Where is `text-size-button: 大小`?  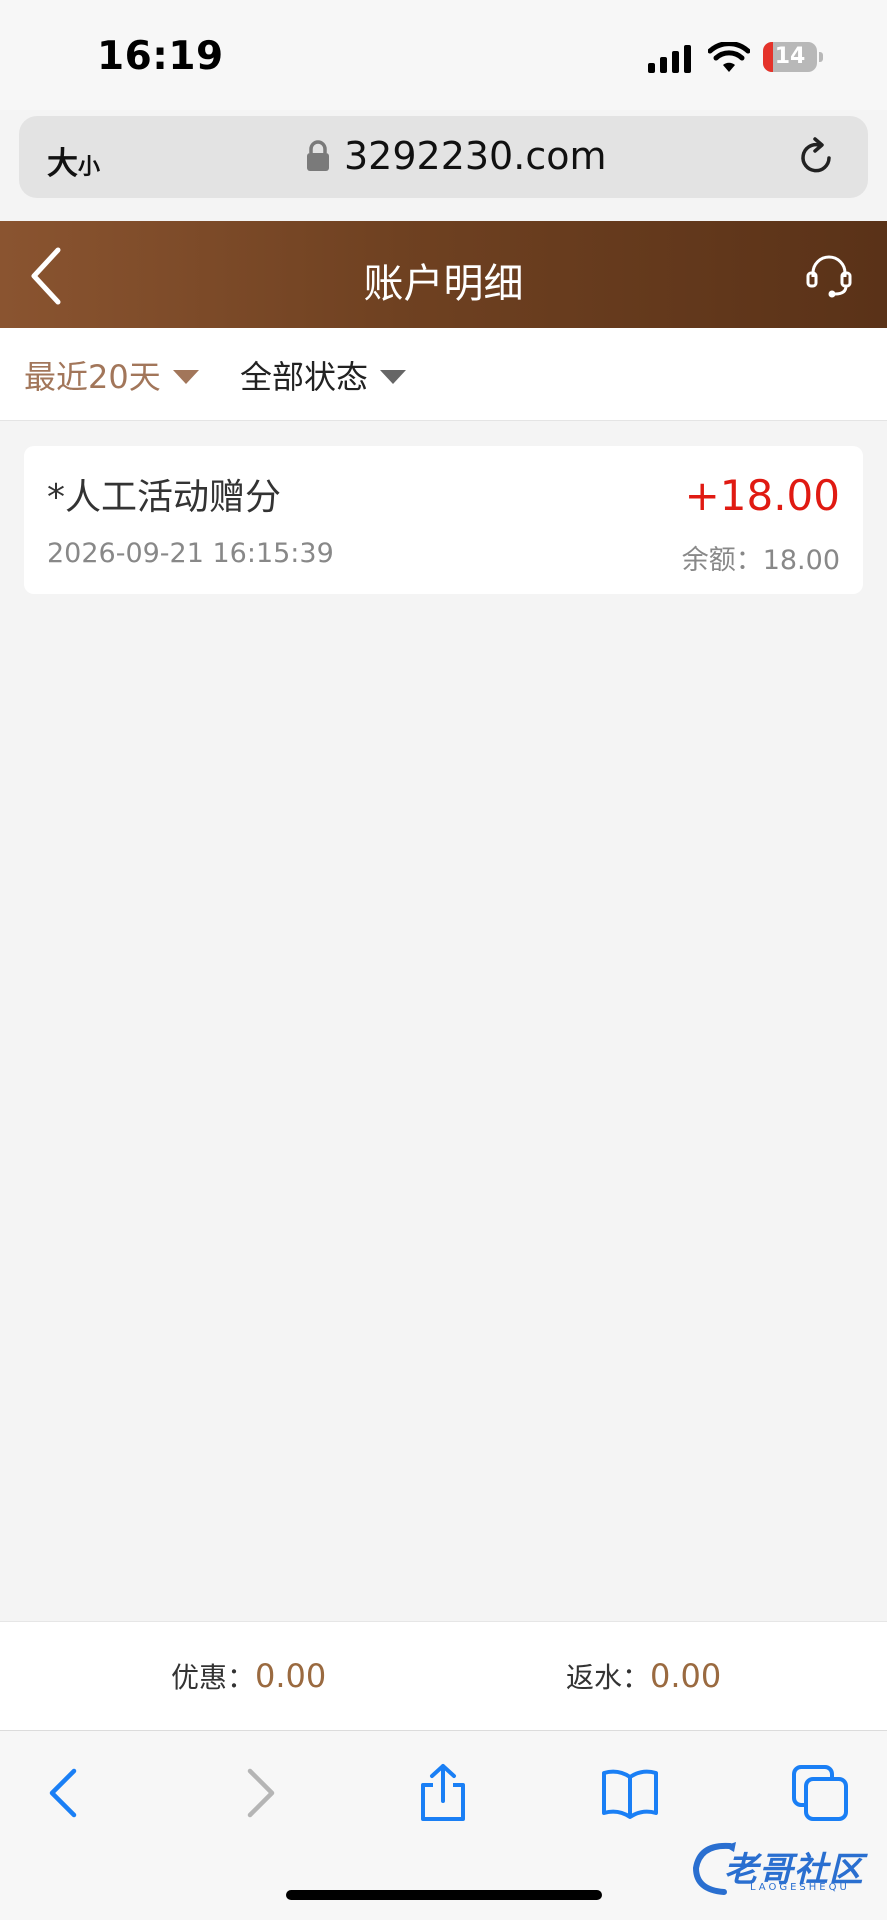
text-size-button: 大小 is located at coordinates (73, 160).